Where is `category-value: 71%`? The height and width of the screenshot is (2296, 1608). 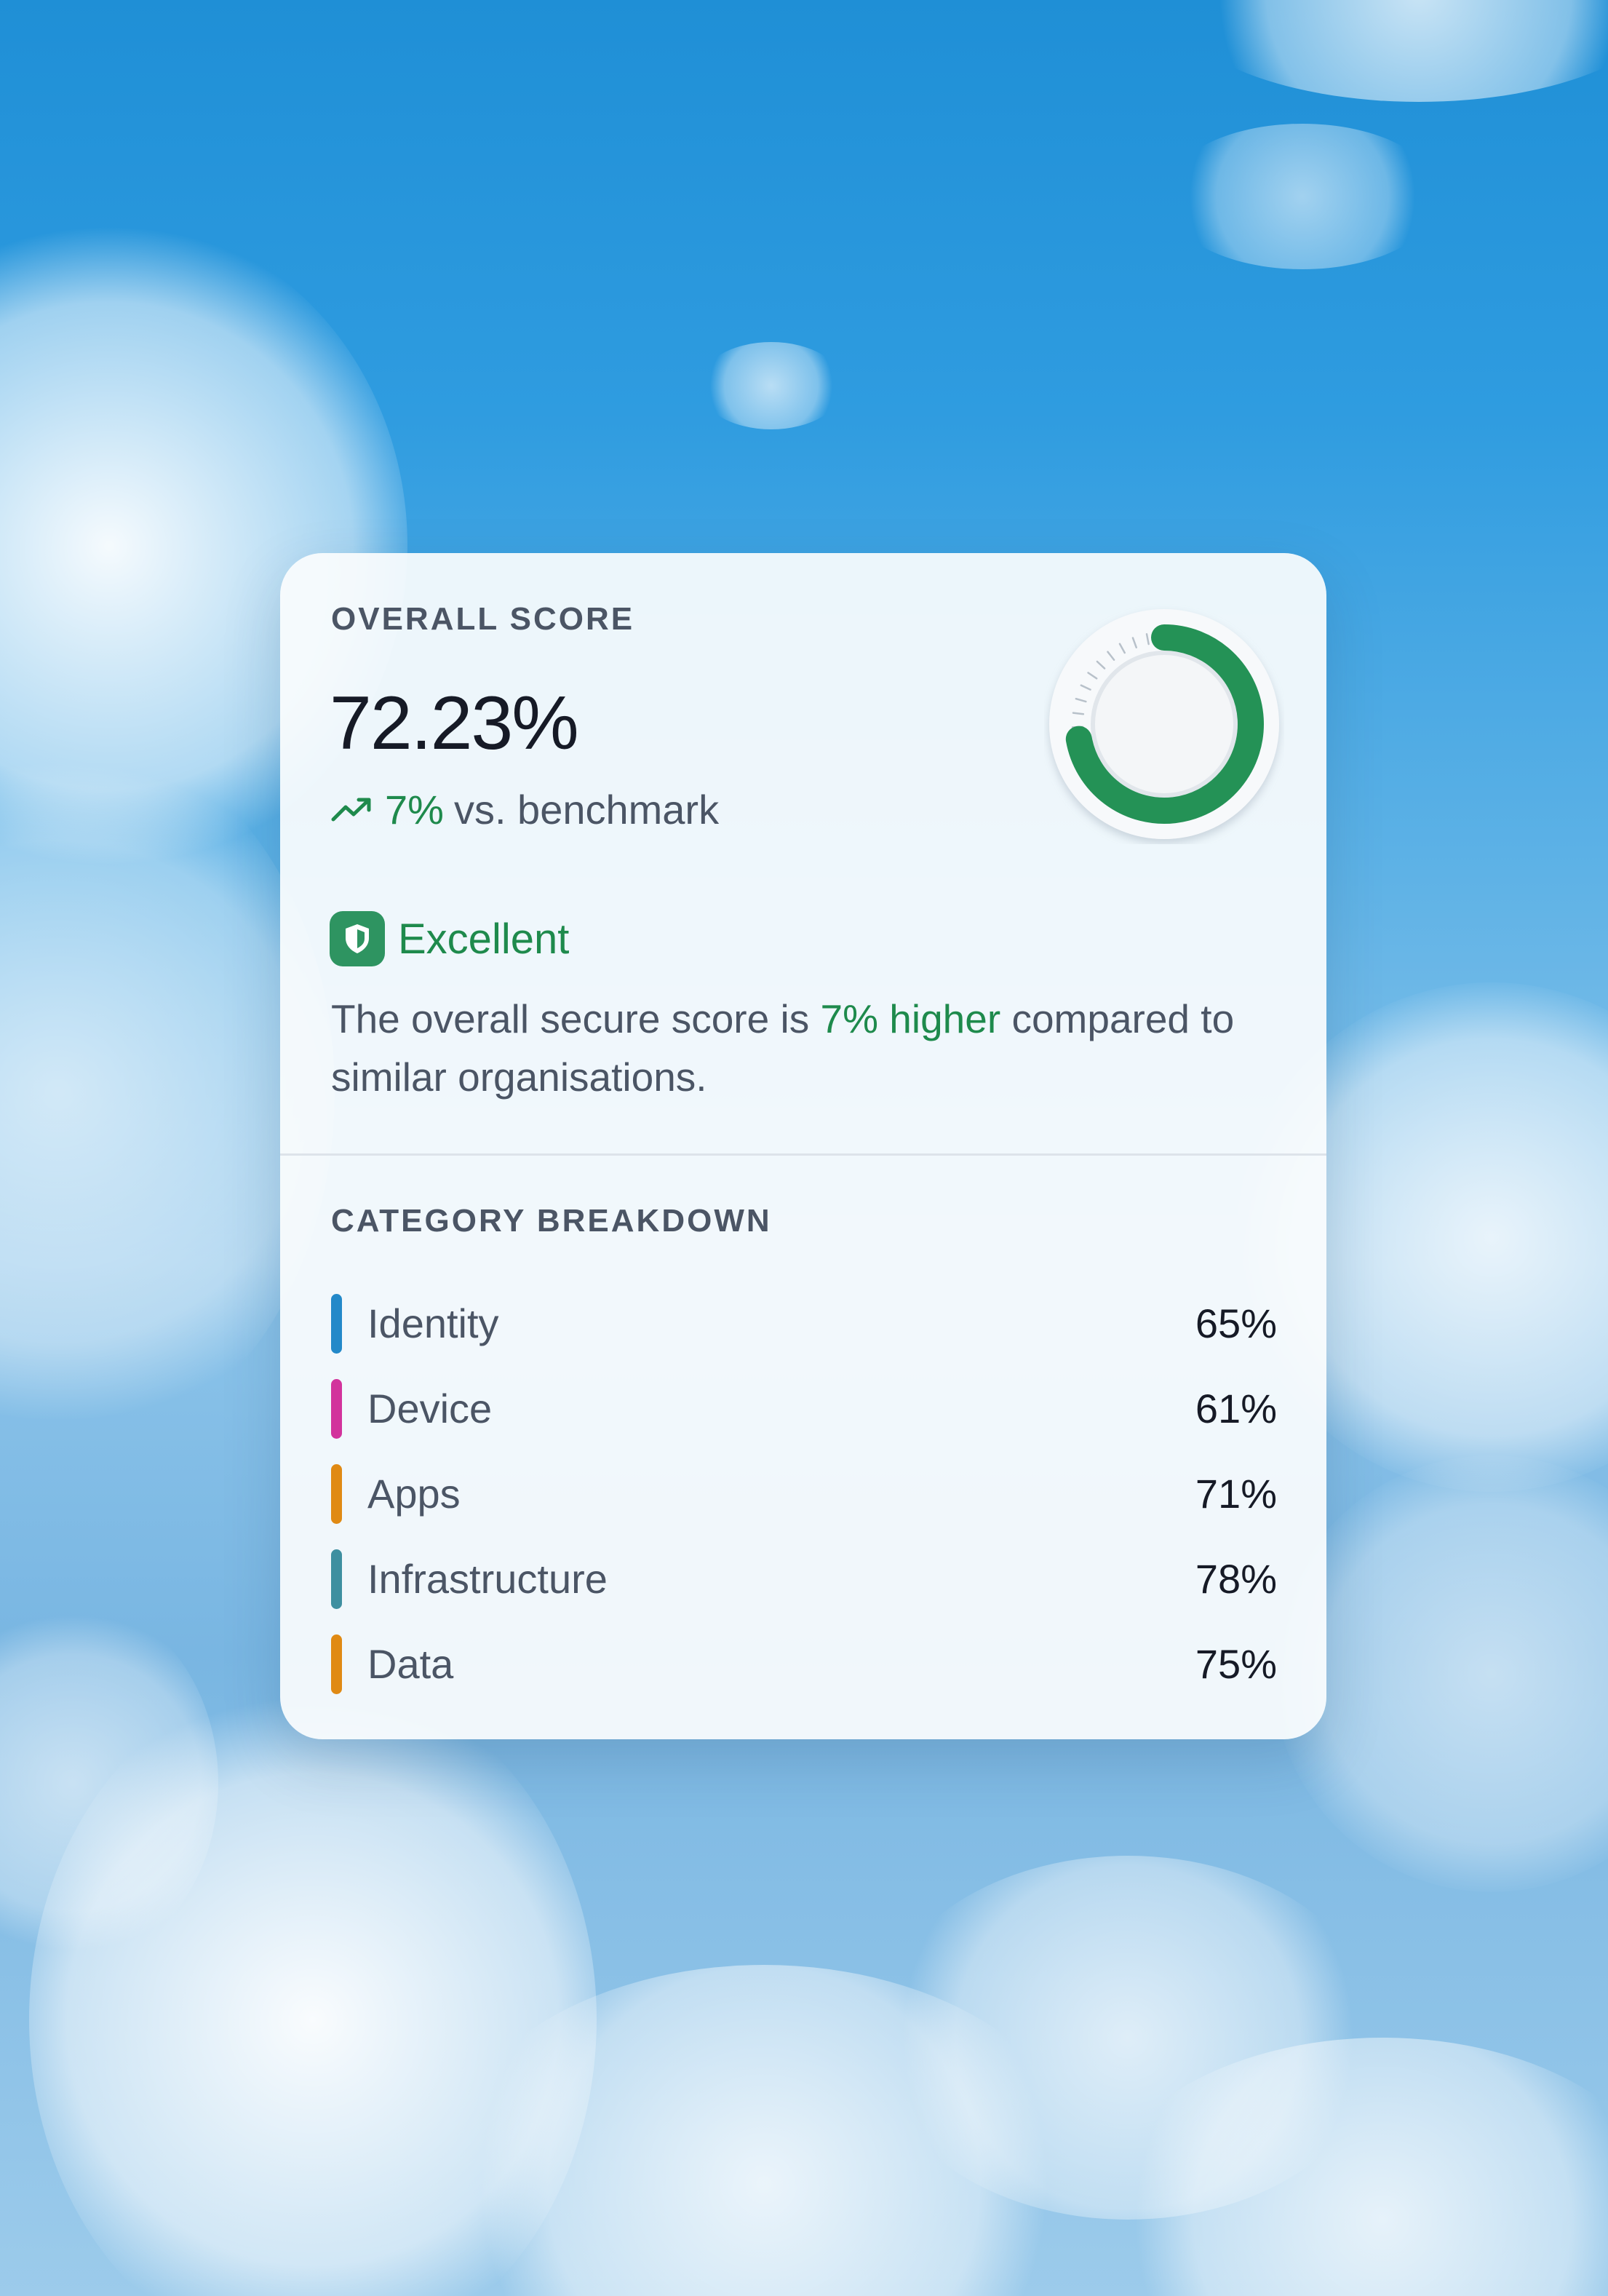 category-value: 71% is located at coordinates (1236, 1494).